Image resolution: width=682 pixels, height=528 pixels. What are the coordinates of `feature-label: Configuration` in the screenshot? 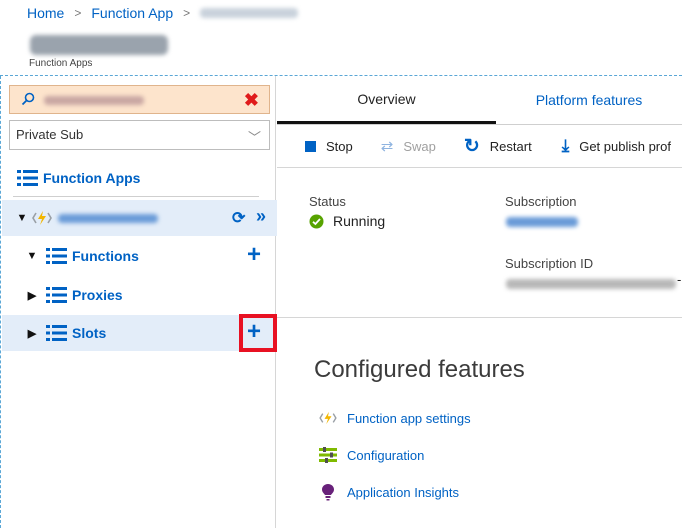 It's located at (386, 455).